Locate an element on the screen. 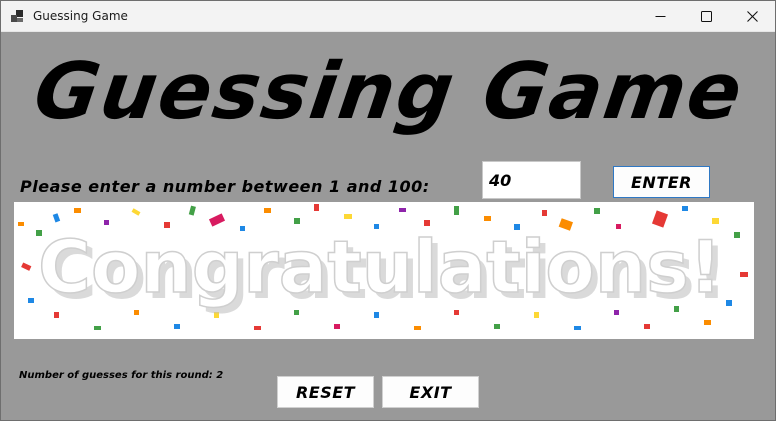 Image resolution: width=776 pixels, height=421 pixels. reset-button: RESET is located at coordinates (325, 392).